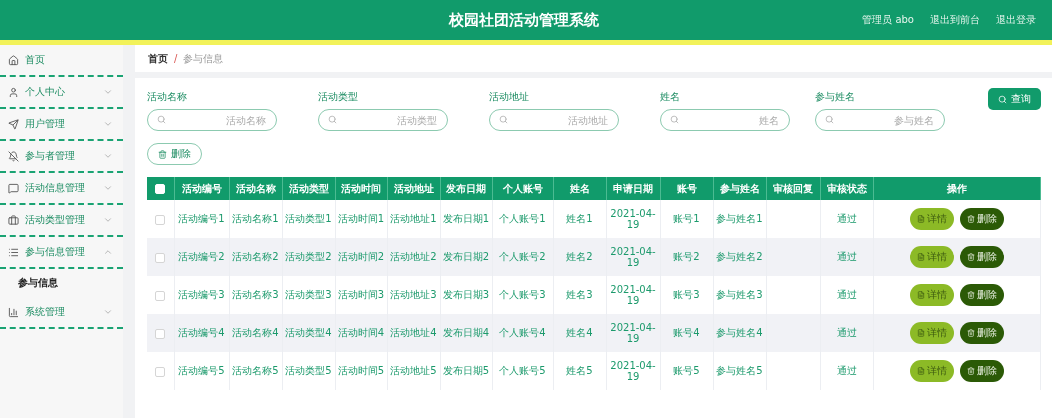 The width and height of the screenshot is (1052, 418). I want to click on table-cell: 参与姓名4, so click(739, 332).